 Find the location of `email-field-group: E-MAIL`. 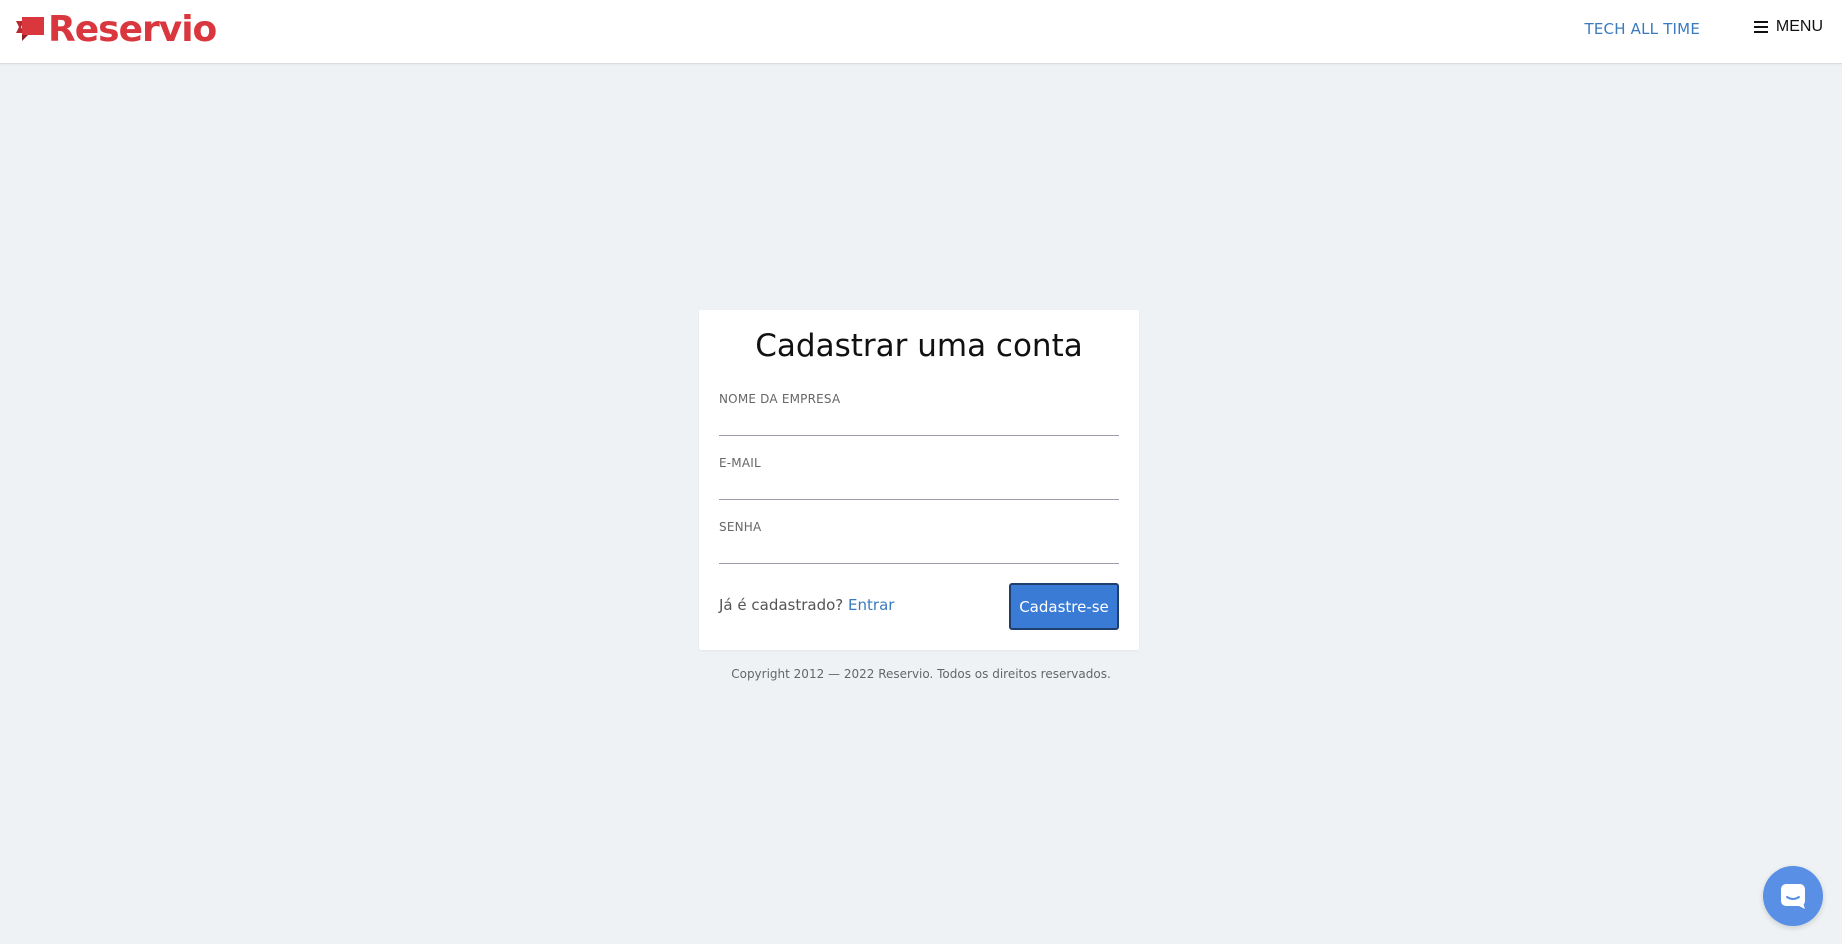

email-field-group: E-MAIL is located at coordinates (919, 478).